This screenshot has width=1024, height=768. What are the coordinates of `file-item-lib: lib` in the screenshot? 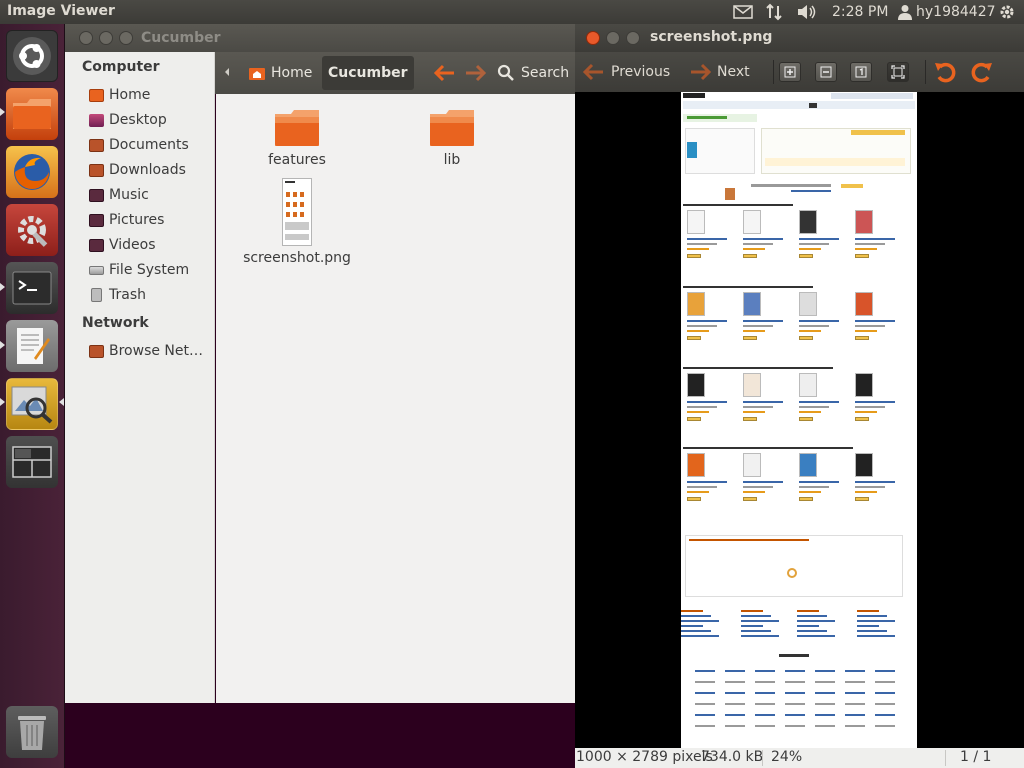 It's located at (452, 138).